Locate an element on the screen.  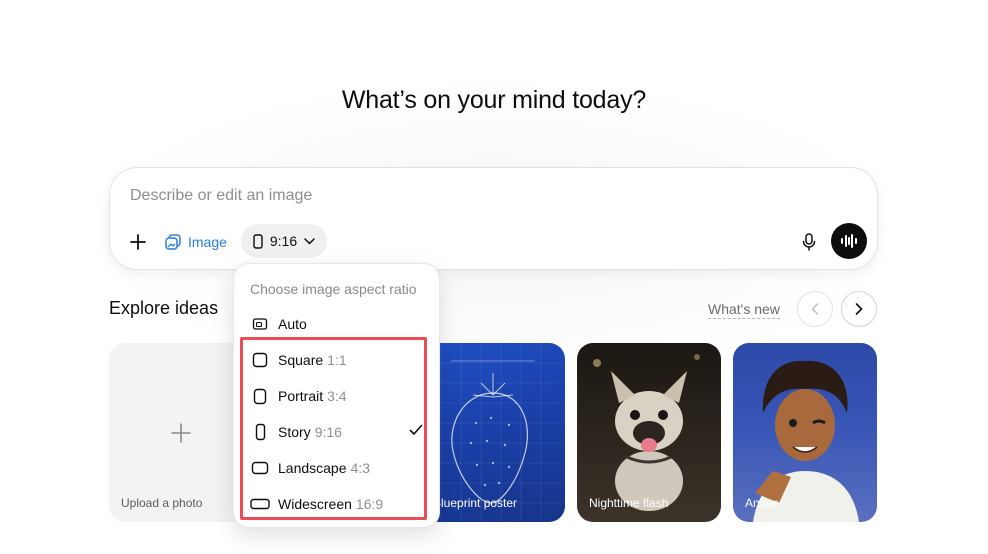
menu-item-ratio: 3:4 is located at coordinates (337, 396).